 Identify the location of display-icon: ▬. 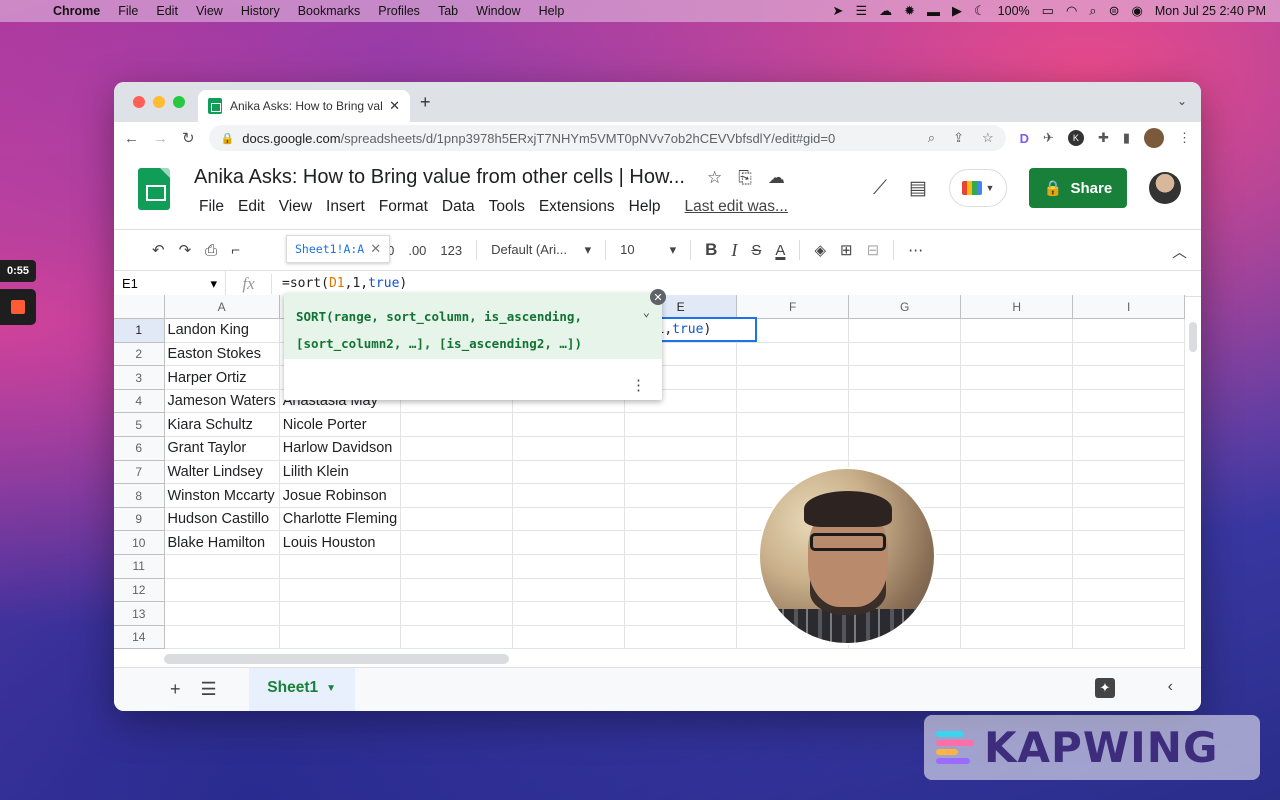
(933, 11).